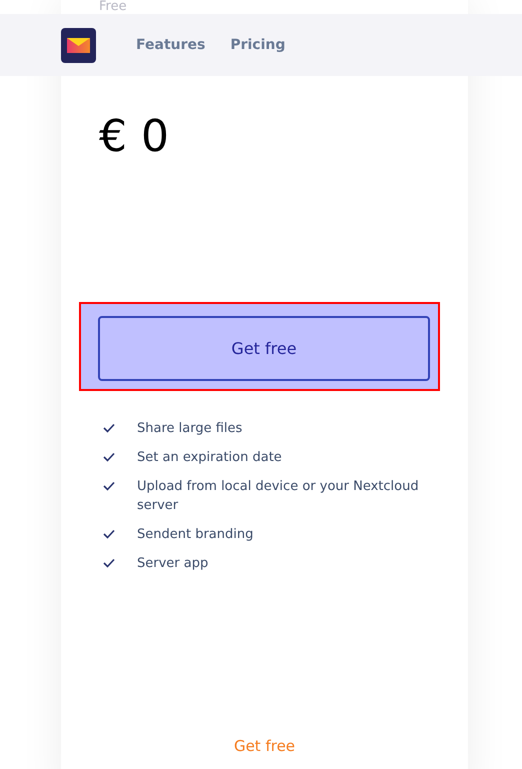 Image resolution: width=522 pixels, height=769 pixels. I want to click on get-free-button: Get free, so click(264, 348).